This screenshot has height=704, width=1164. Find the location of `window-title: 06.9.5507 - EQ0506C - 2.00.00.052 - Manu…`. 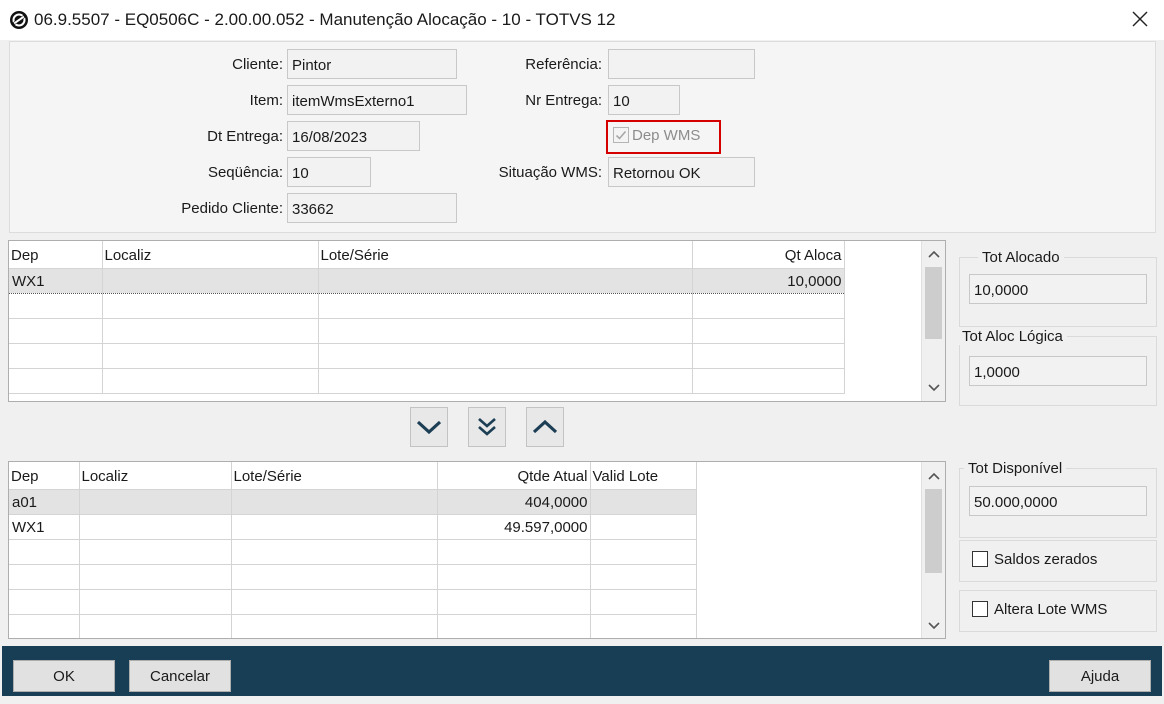

window-title: 06.9.5507 - EQ0506C - 2.00.00.052 - Manu… is located at coordinates (325, 19).